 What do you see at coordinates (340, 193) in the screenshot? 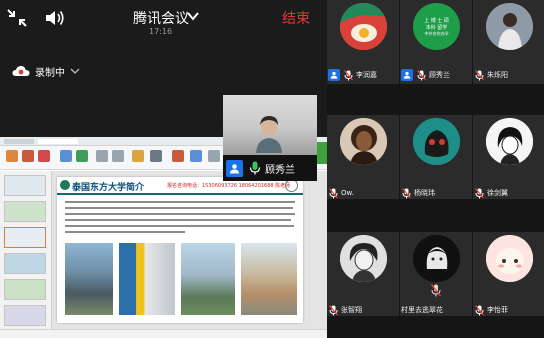
I see `participant-label: Ow.` at bounding box center [340, 193].